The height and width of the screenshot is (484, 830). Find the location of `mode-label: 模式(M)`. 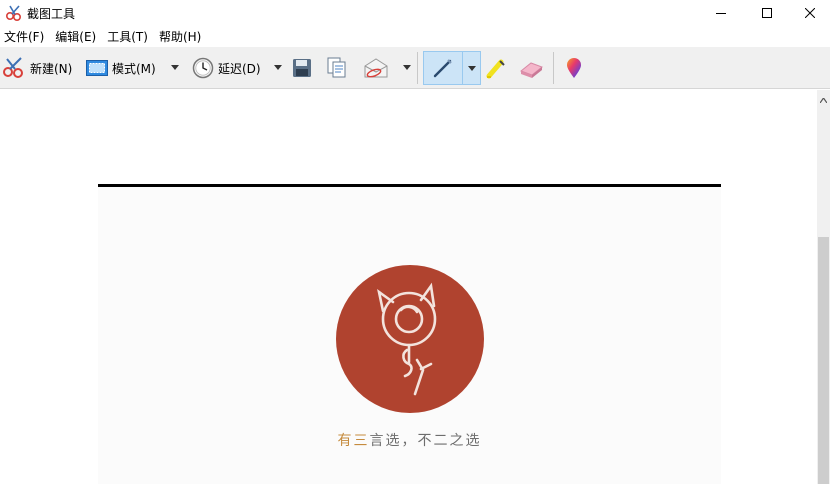

mode-label: 模式(M) is located at coordinates (134, 68).